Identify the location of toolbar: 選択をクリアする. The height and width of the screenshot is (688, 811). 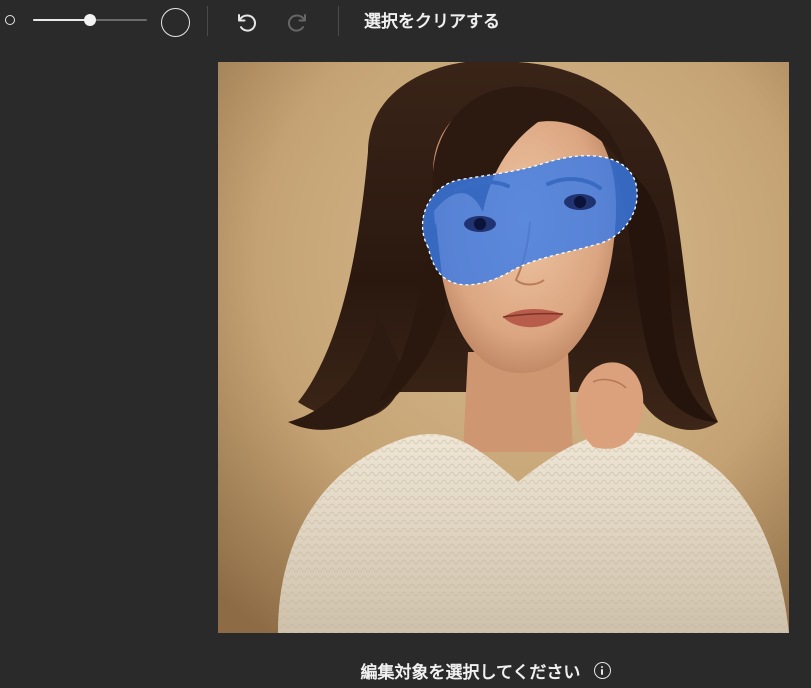
(405, 23).